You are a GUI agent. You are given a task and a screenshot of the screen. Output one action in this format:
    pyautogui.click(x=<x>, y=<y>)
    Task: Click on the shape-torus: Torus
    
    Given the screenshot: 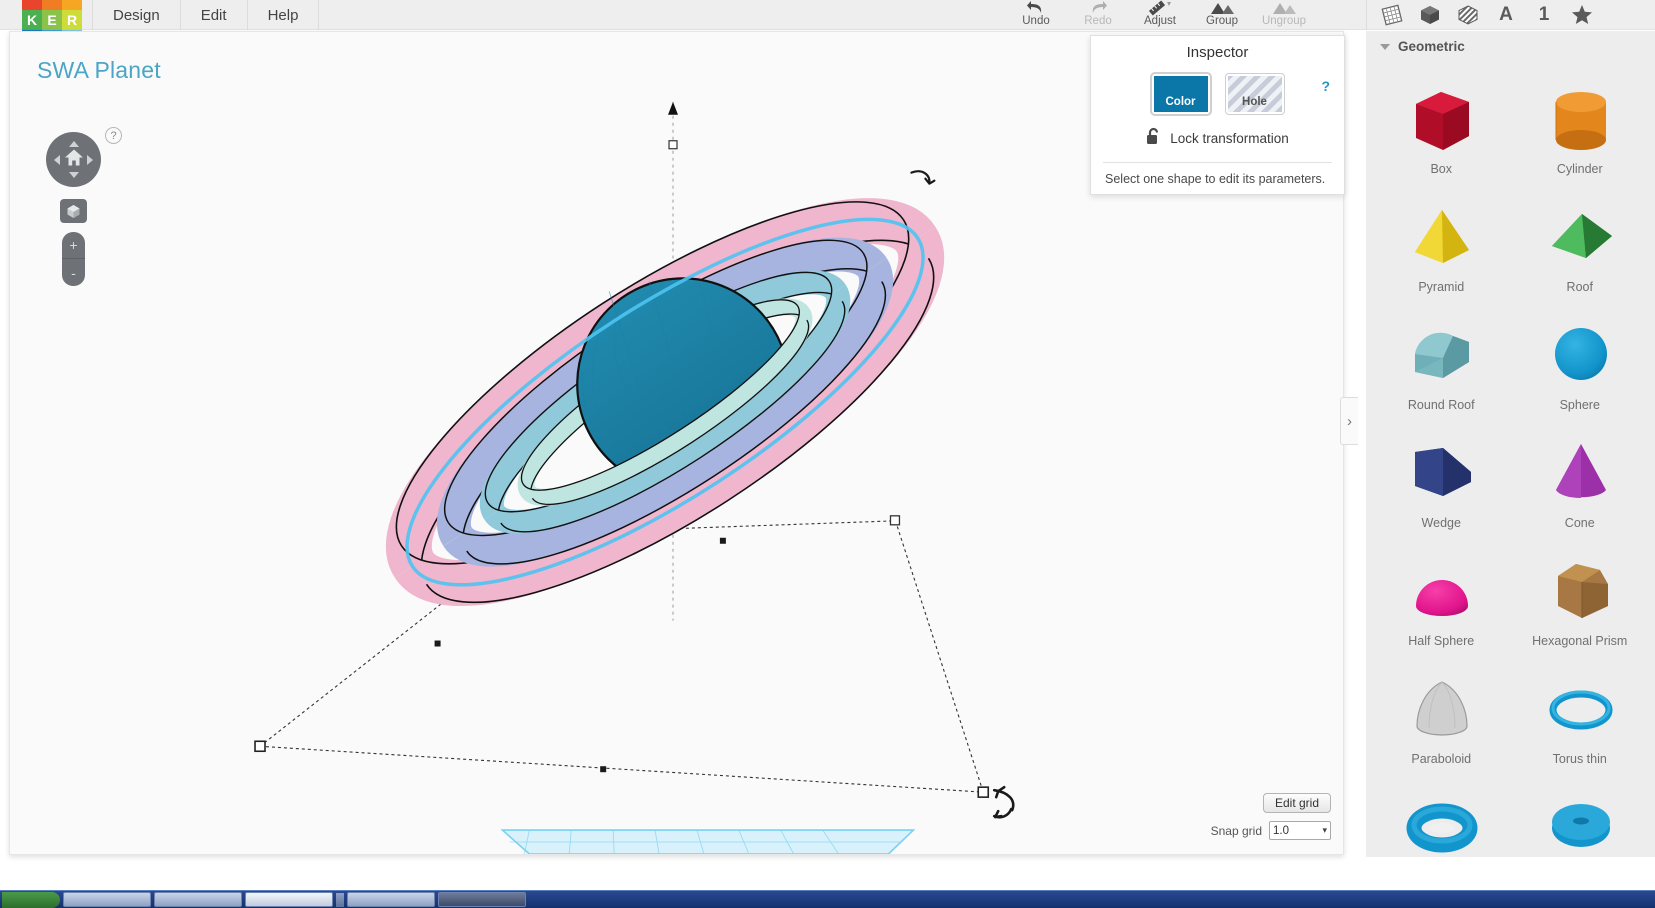 What is the action you would take?
    pyautogui.click(x=1441, y=813)
    